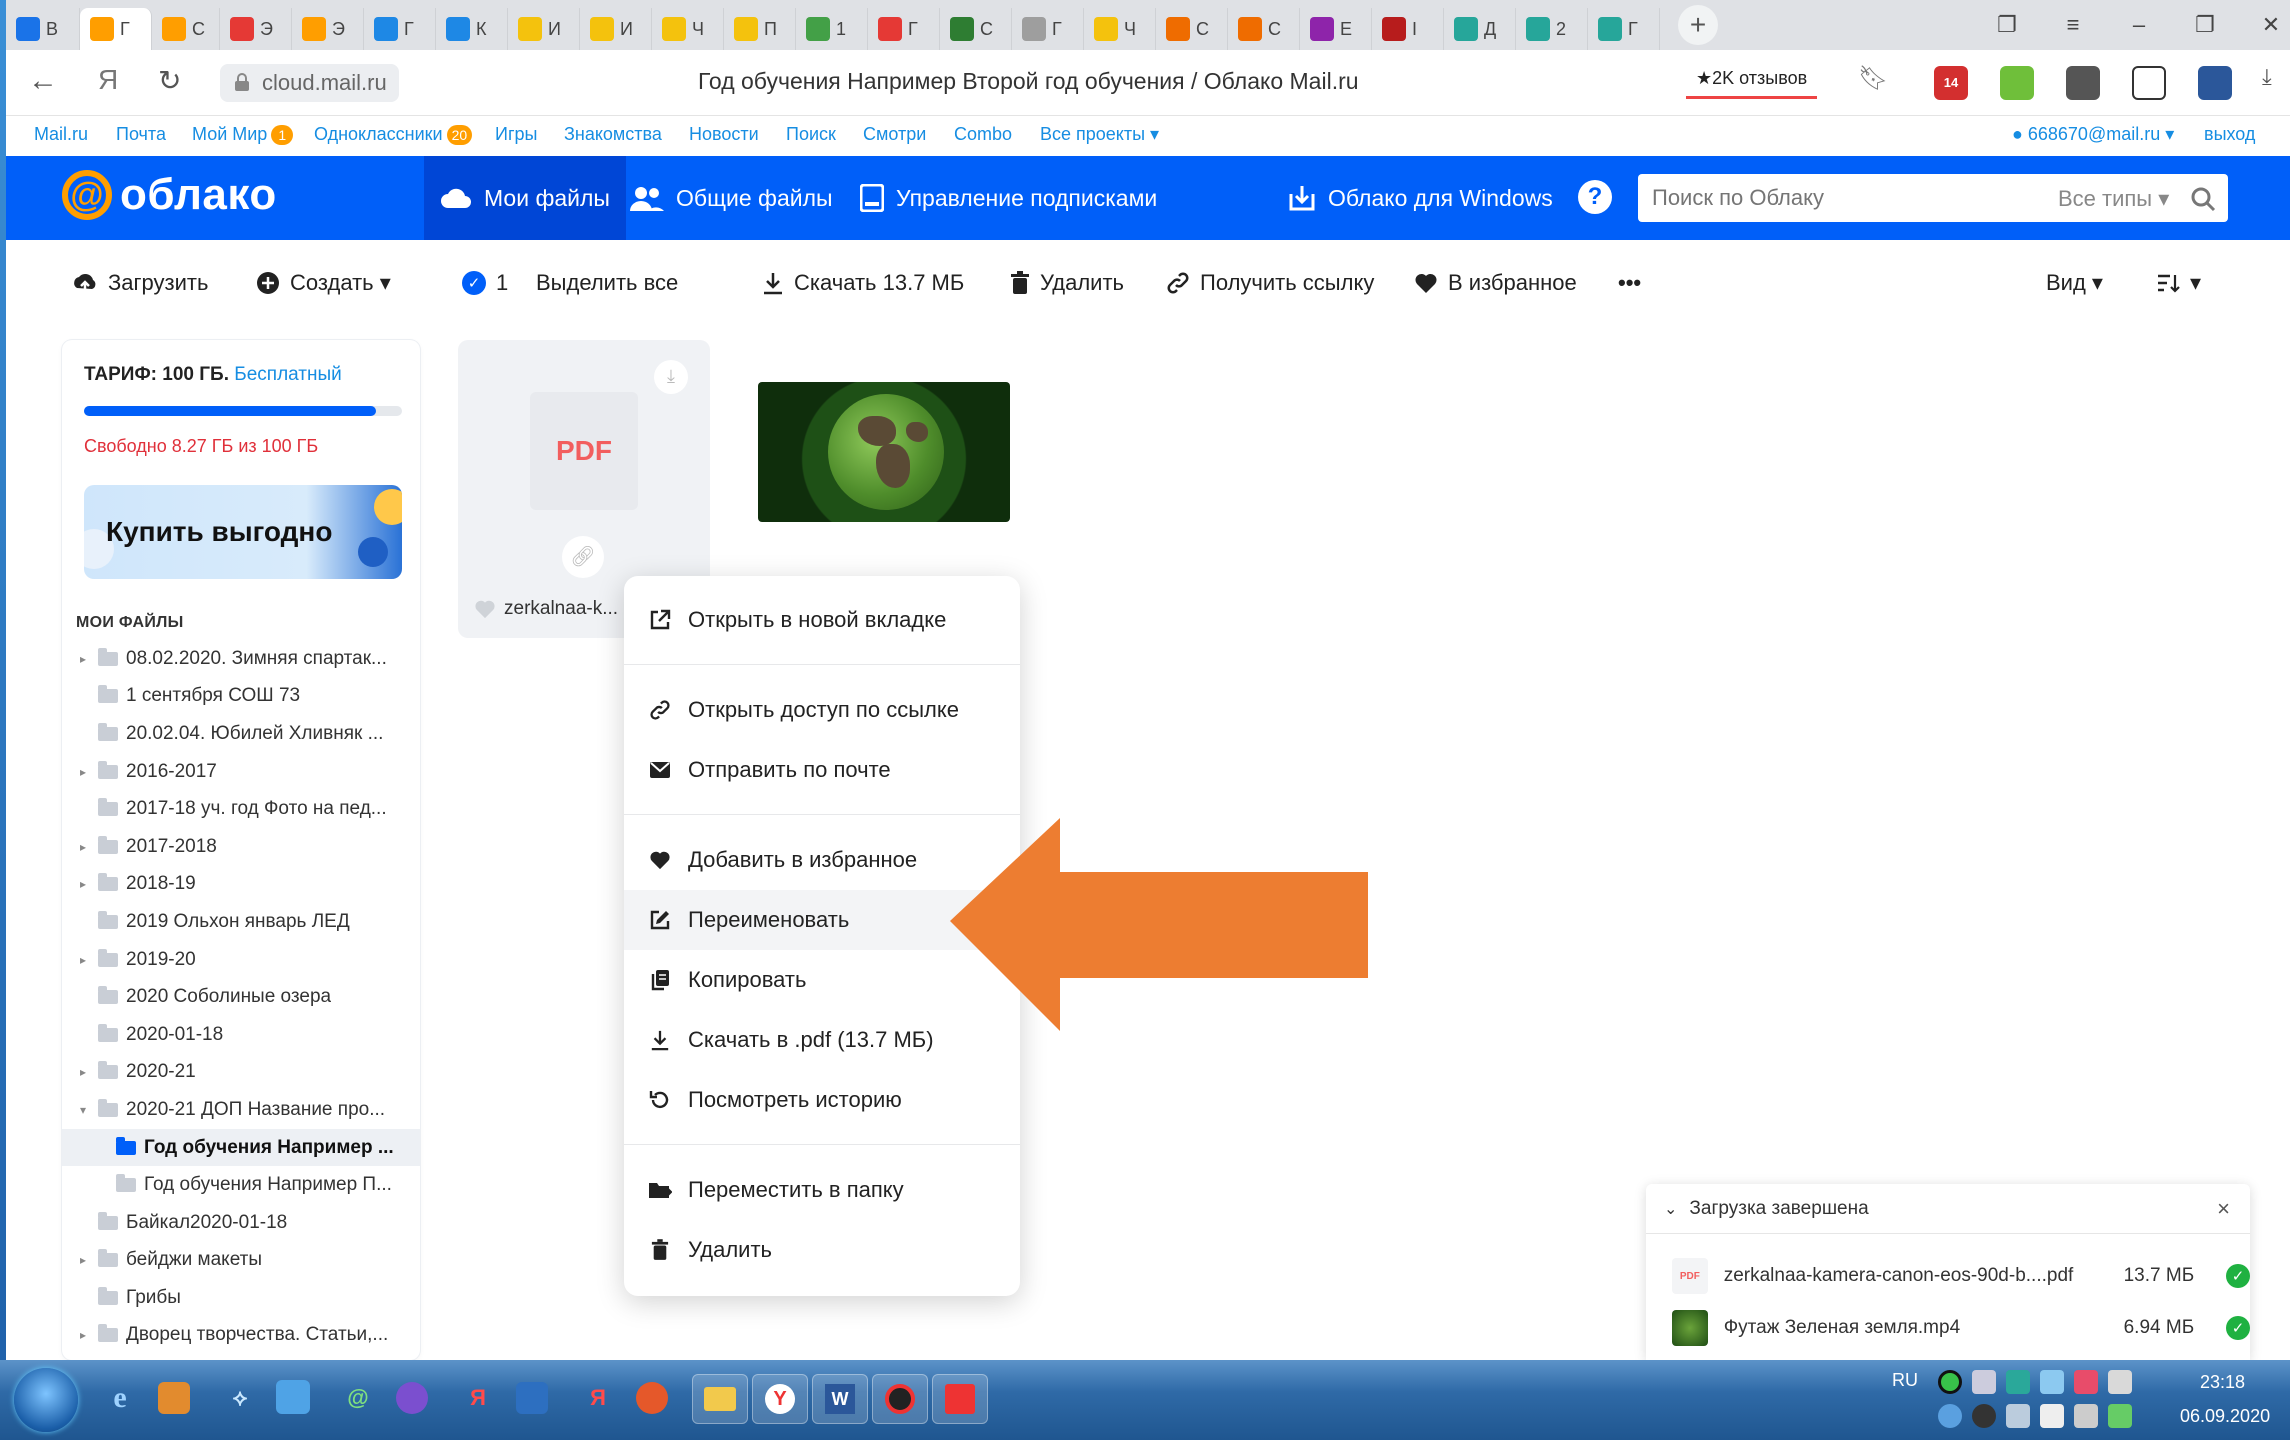 The image size is (2290, 1440). What do you see at coordinates (894, 134) in the screenshot?
I see `portal-link-watch: Смотри` at bounding box center [894, 134].